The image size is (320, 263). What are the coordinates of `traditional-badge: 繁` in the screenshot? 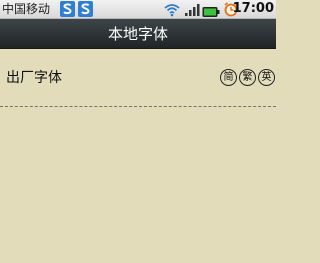 It's located at (247, 77).